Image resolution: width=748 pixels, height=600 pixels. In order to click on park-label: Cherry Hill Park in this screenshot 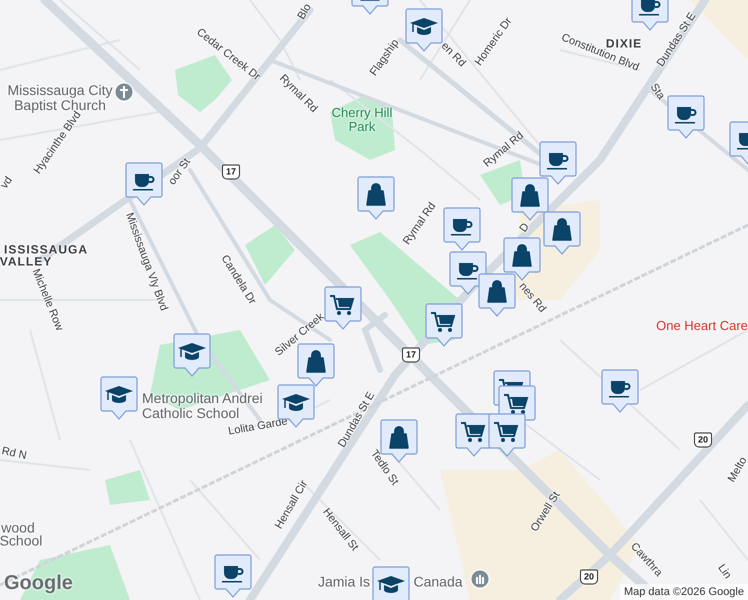, I will do `click(362, 120)`.